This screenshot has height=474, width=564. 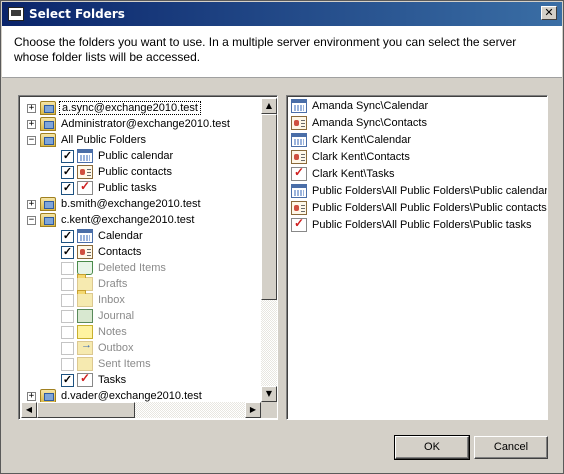 What do you see at coordinates (16, 14) in the screenshot?
I see `window-icon` at bounding box center [16, 14].